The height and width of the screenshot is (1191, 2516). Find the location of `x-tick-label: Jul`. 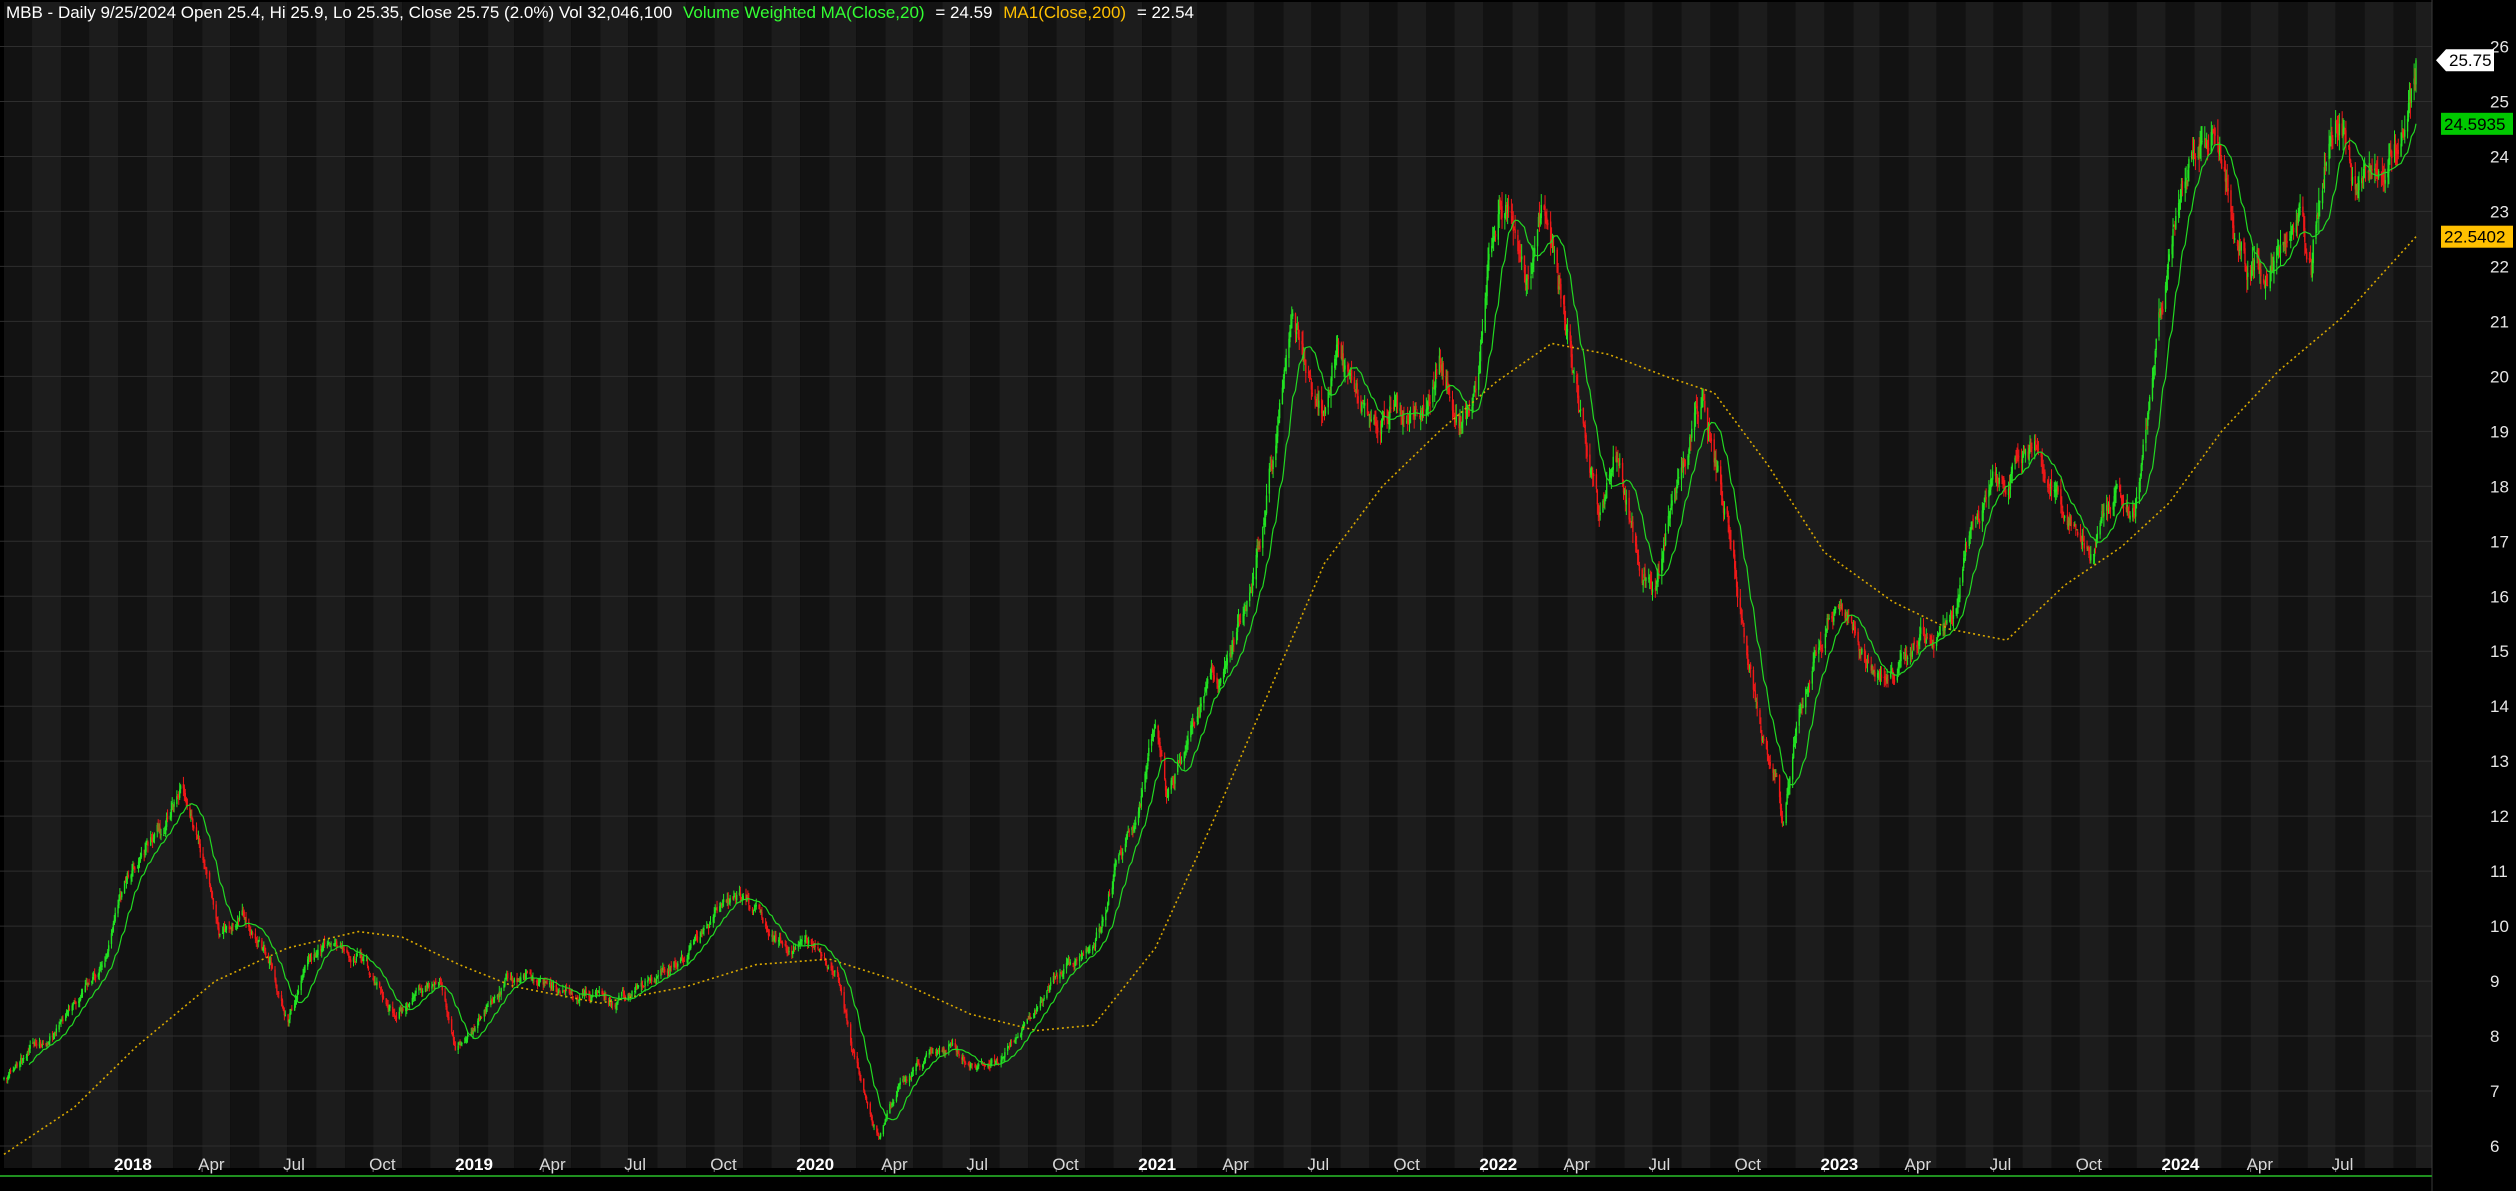

x-tick-label: Jul is located at coordinates (635, 1164).